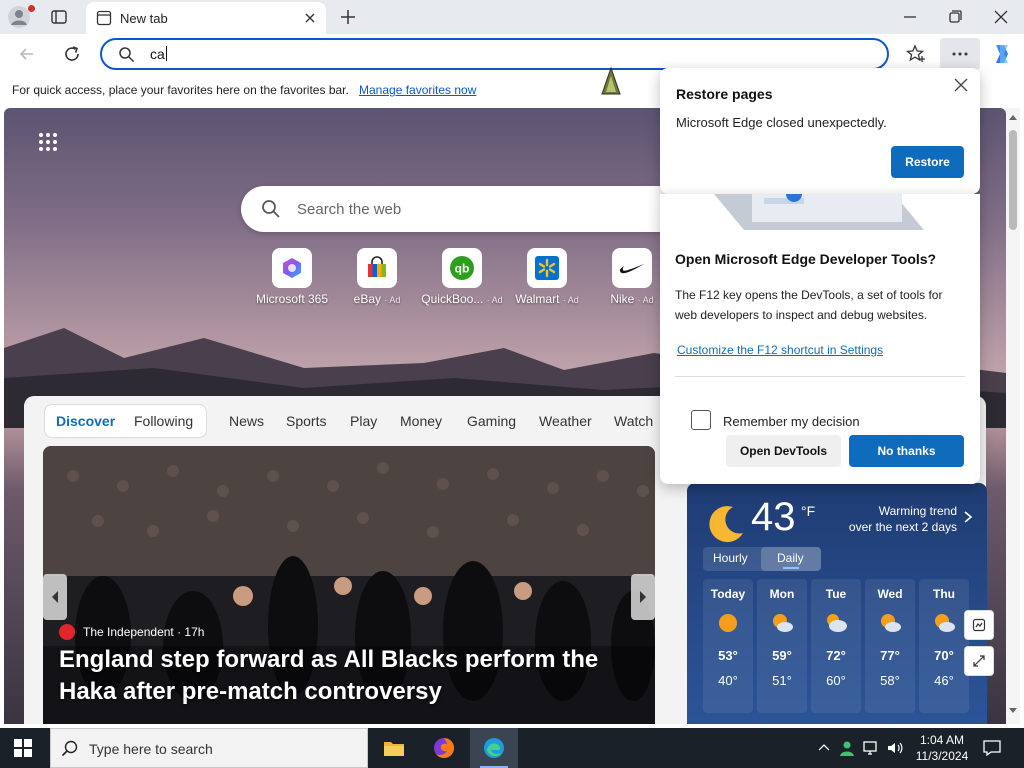  Describe the element at coordinates (377, 266) in the screenshot. I see `ebay-bag-icon` at that location.